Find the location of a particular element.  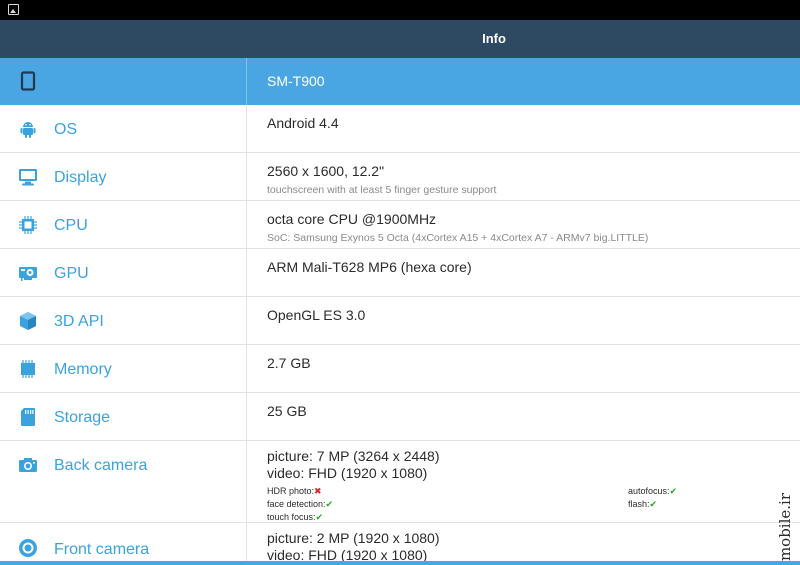

camera-picture: picture: 7 MP (3264 x 2448) is located at coordinates (353, 456).